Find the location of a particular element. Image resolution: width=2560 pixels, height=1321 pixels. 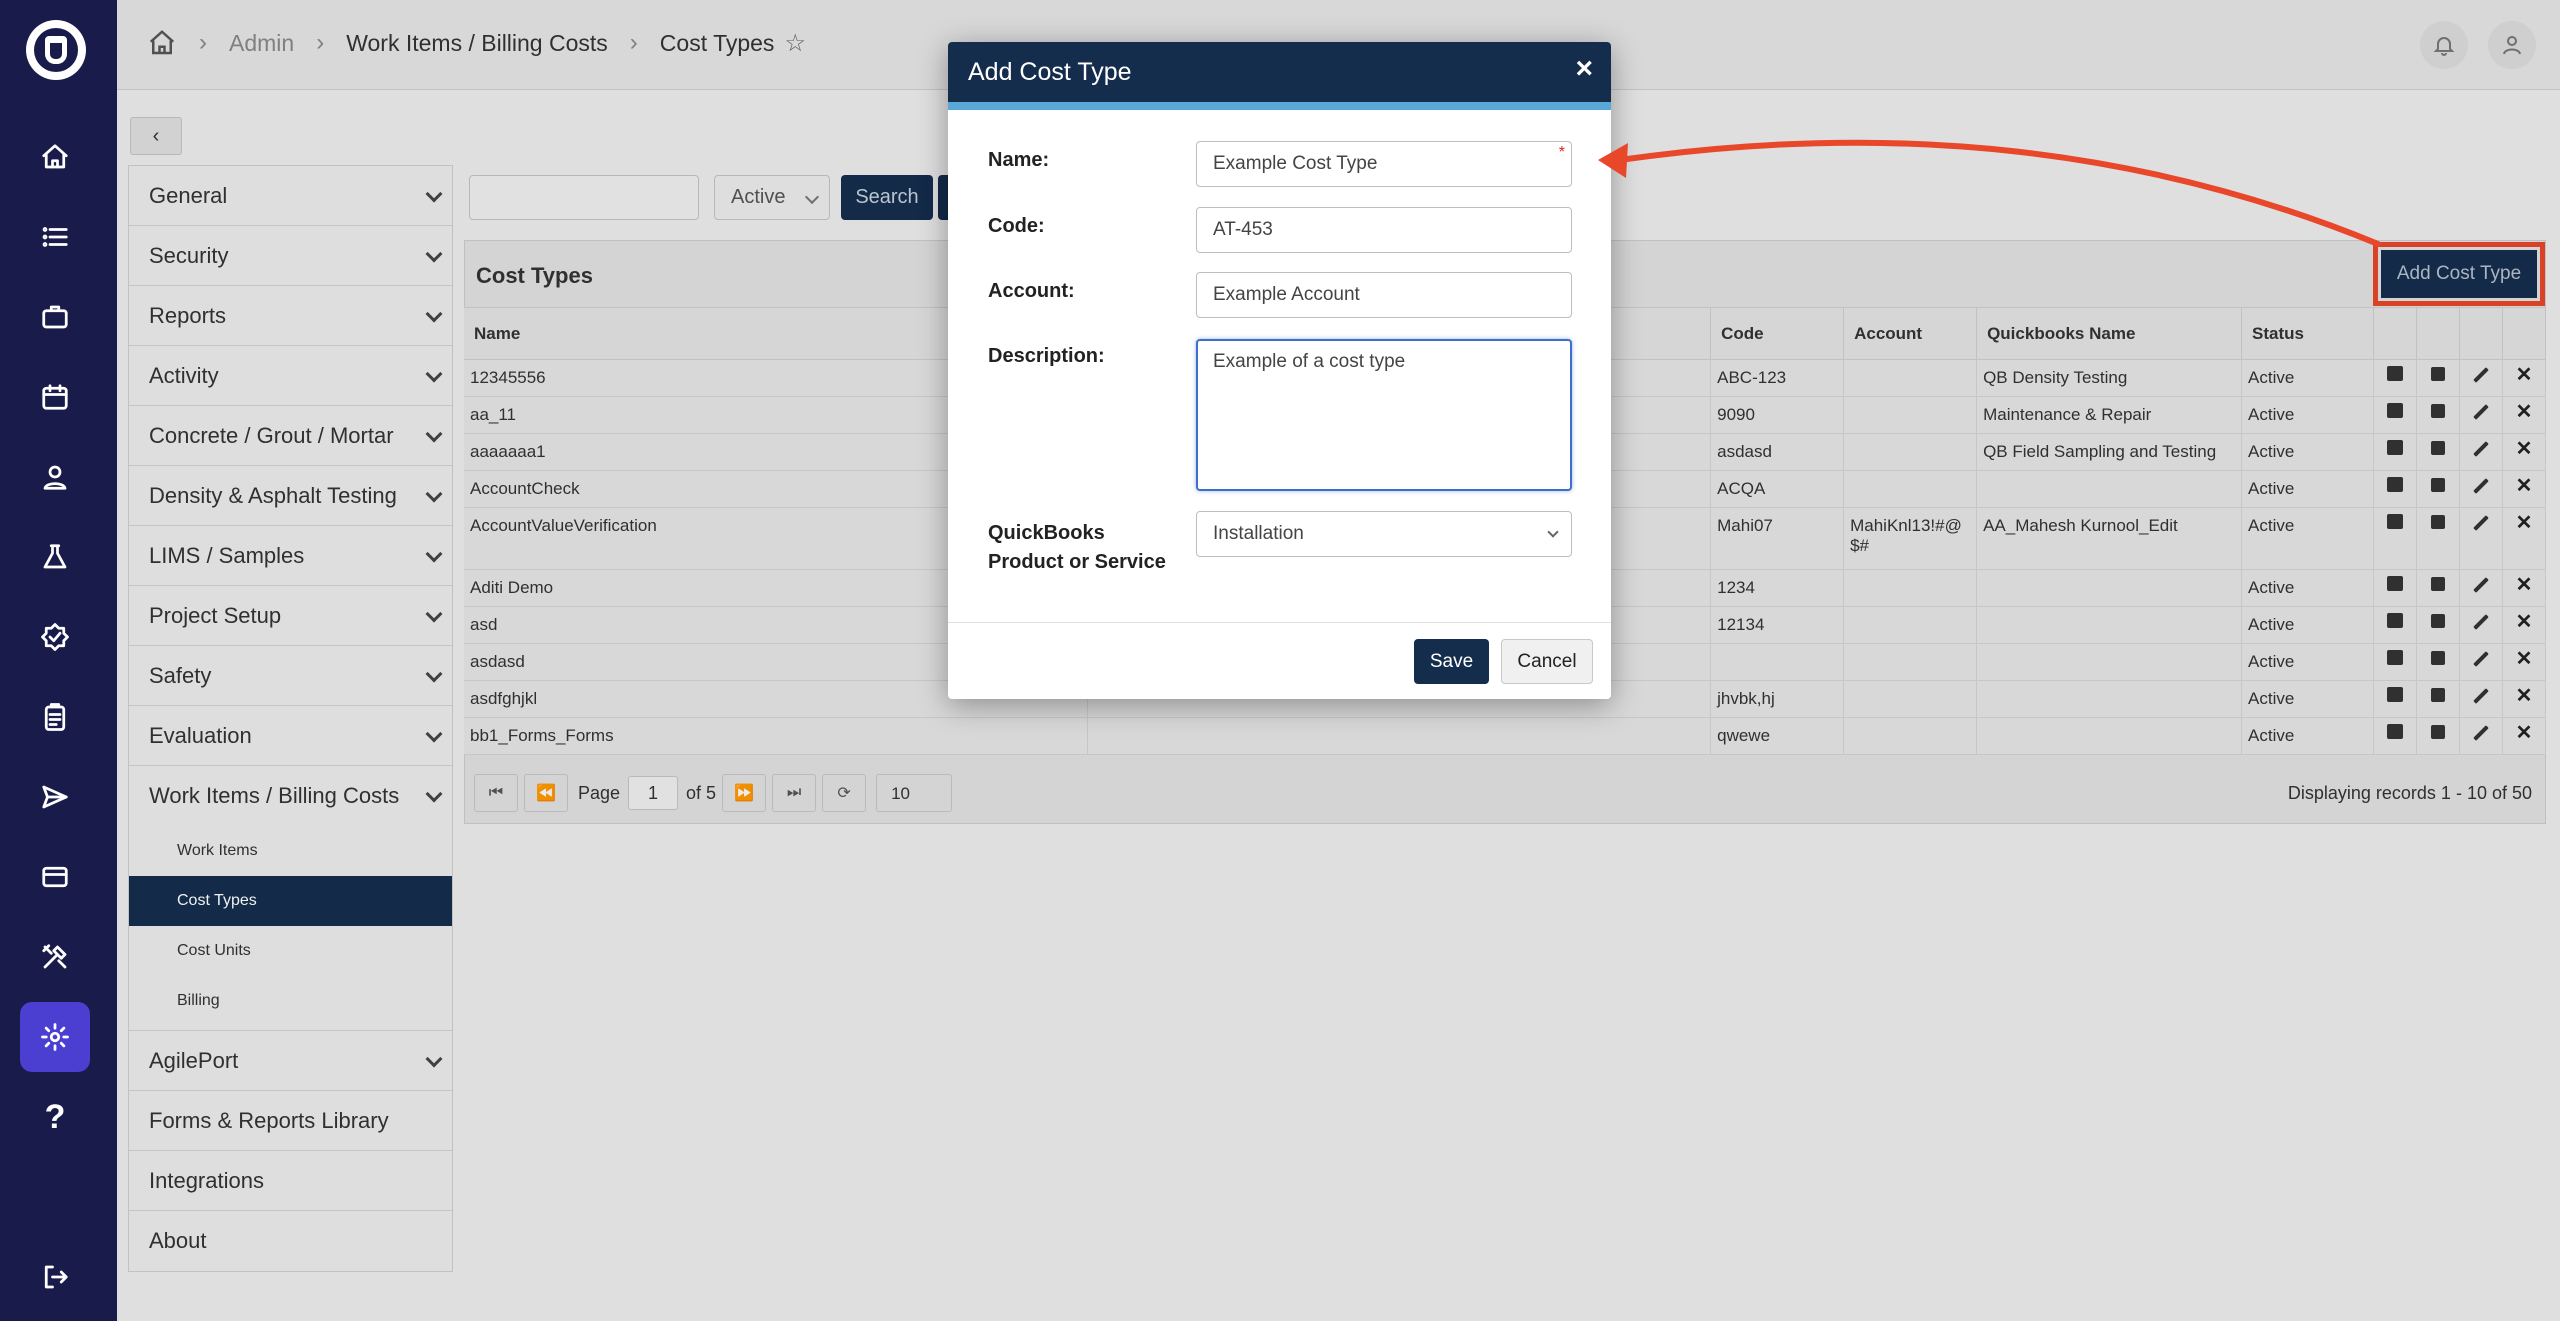

description-field: Example of a cost type is located at coordinates (1384, 415).